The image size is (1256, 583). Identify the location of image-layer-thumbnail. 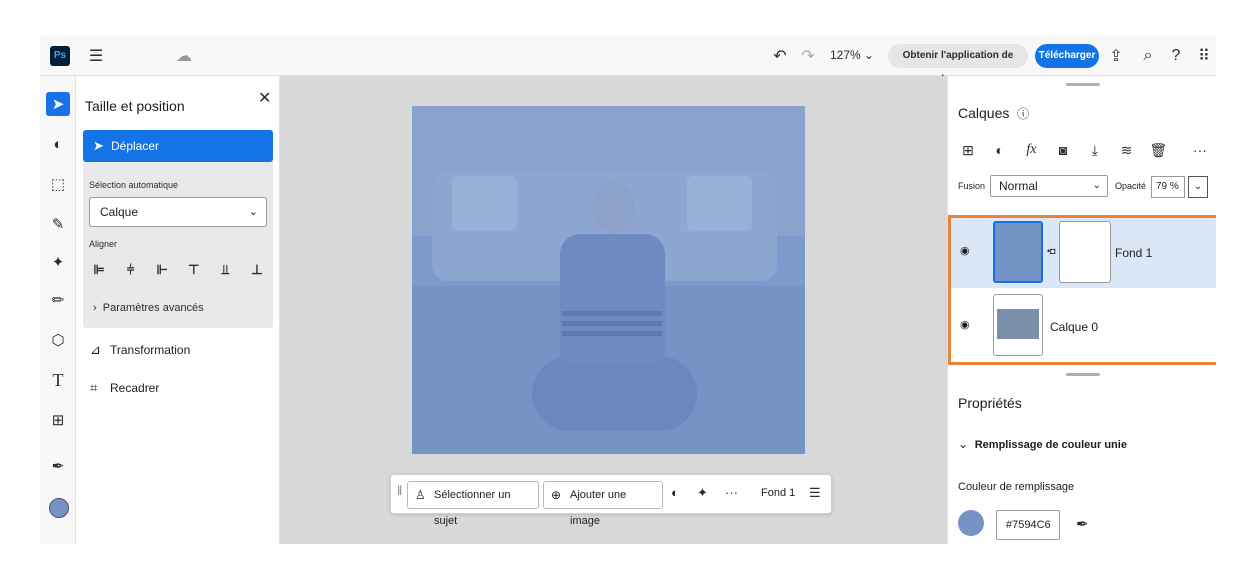
(1018, 325).